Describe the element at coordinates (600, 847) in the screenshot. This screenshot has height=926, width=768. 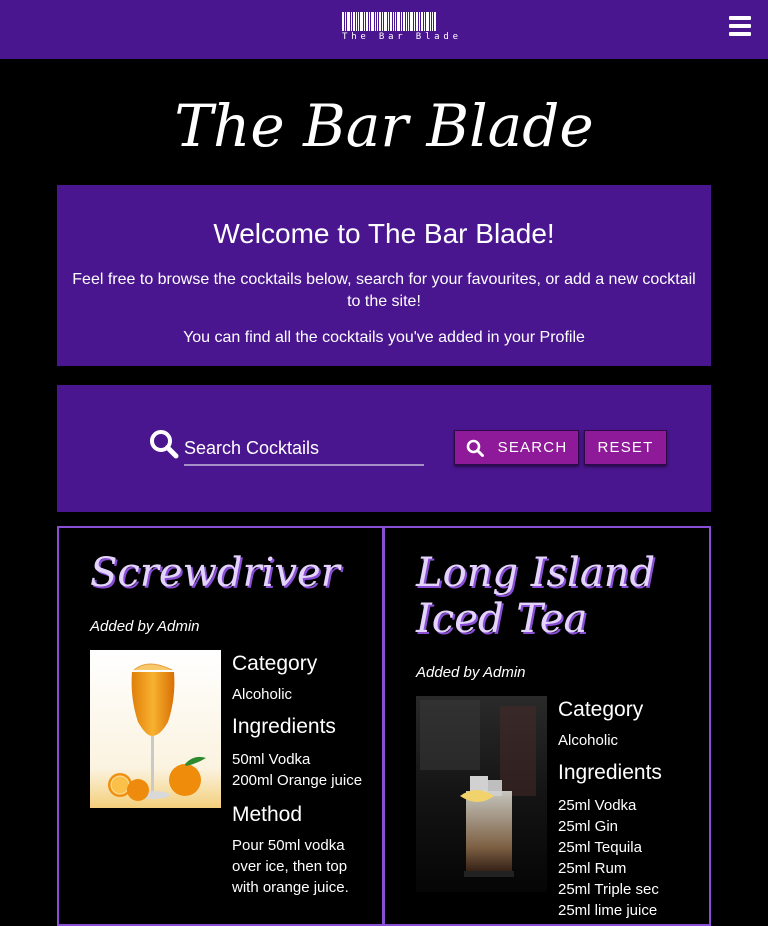
I see `ingredient-item: 25ml Tequila` at that location.